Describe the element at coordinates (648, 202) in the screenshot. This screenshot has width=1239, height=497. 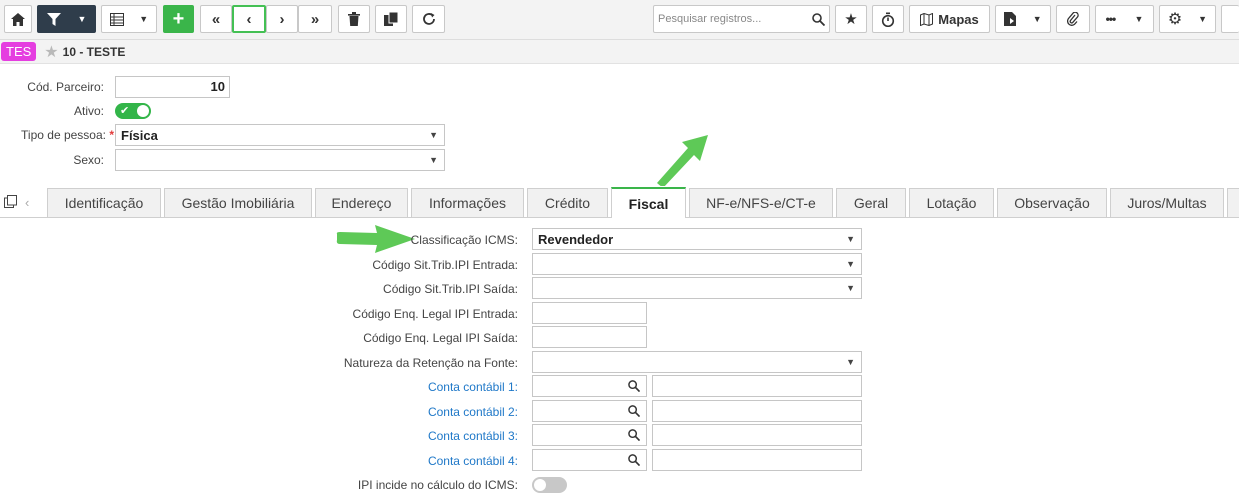
I see `tab-fiscal: Fiscal` at that location.